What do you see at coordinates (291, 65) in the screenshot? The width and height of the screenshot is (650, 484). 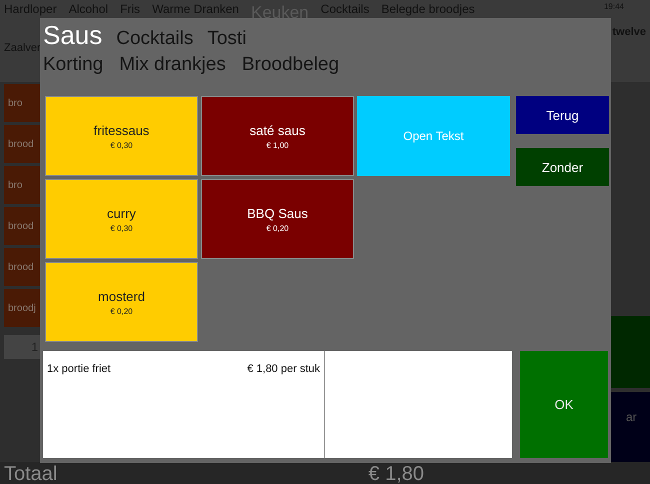 I see `category-tab: Broodbeleg` at bounding box center [291, 65].